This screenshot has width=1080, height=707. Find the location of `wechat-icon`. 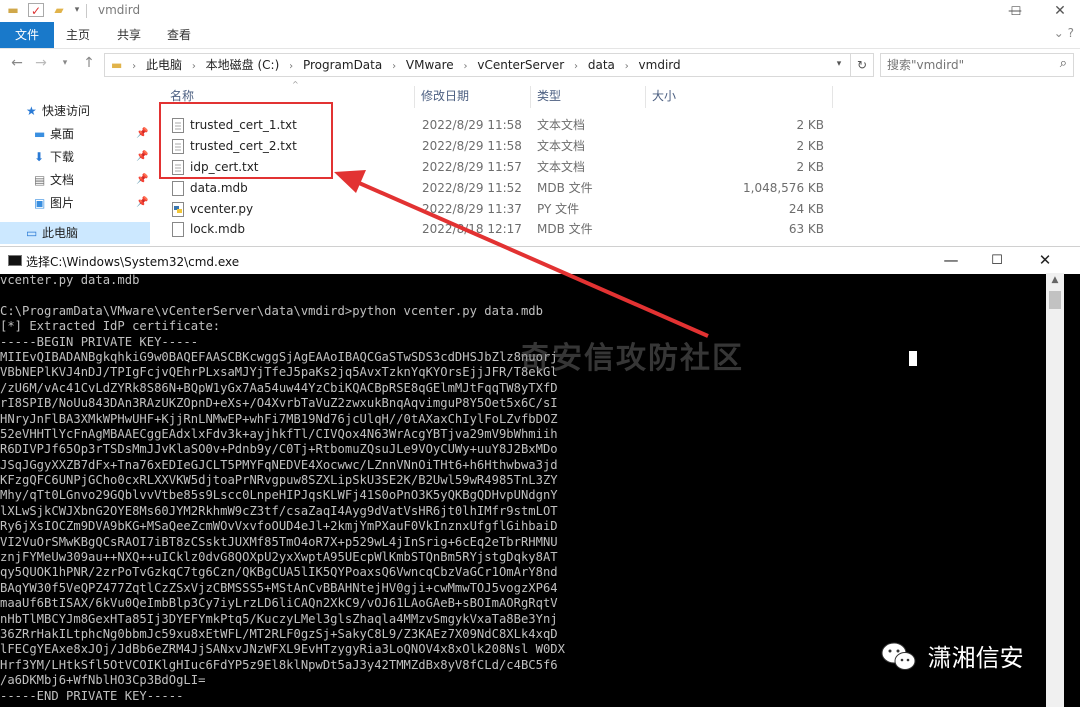

wechat-icon is located at coordinates (900, 658).